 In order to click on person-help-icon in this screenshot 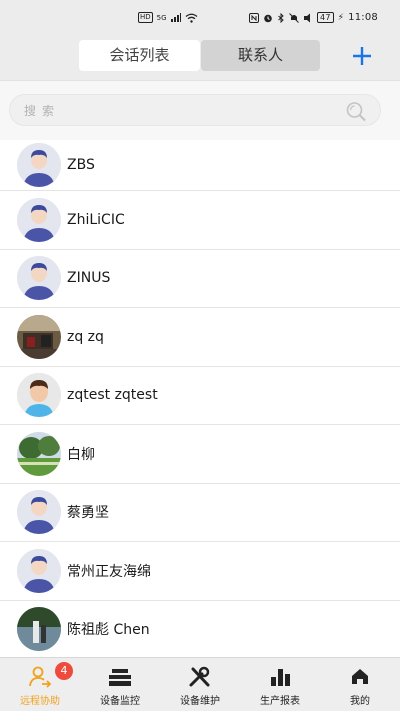, I will do `click(40, 677)`.